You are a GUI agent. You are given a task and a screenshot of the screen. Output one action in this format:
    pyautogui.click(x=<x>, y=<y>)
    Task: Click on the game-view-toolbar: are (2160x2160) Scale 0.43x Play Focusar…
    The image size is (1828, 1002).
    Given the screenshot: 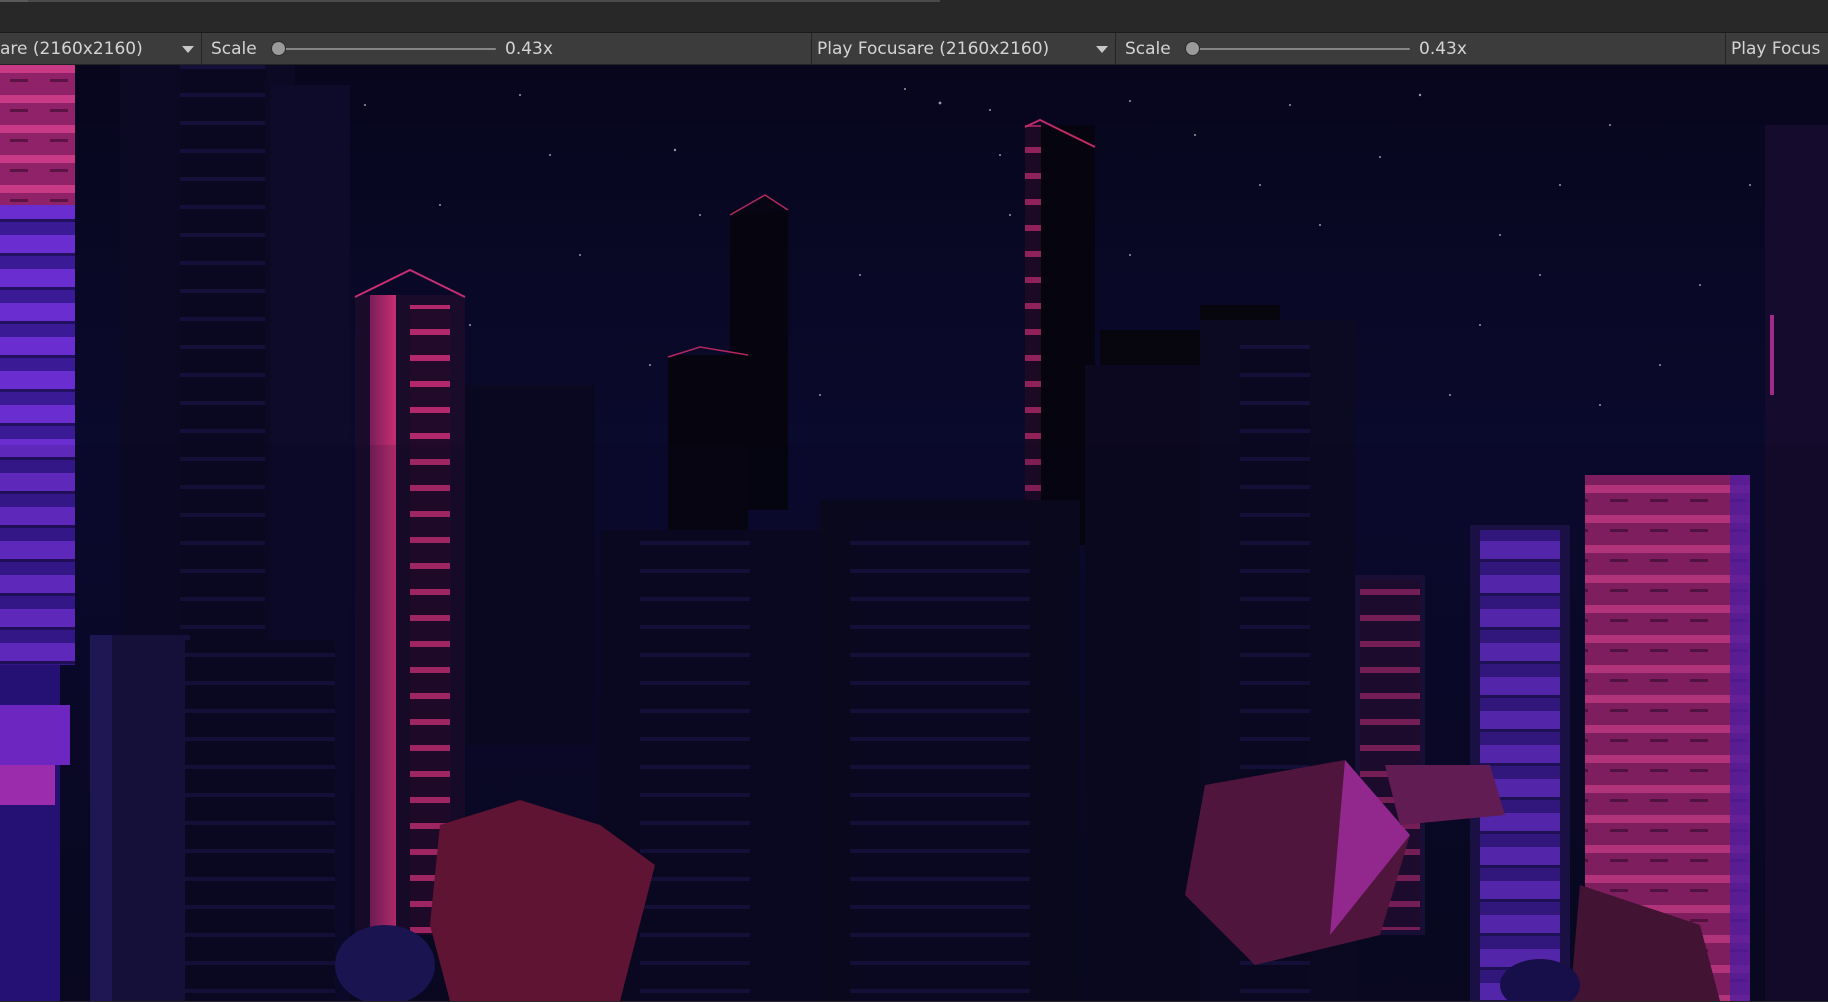 What is the action you would take?
    pyautogui.click(x=914, y=49)
    